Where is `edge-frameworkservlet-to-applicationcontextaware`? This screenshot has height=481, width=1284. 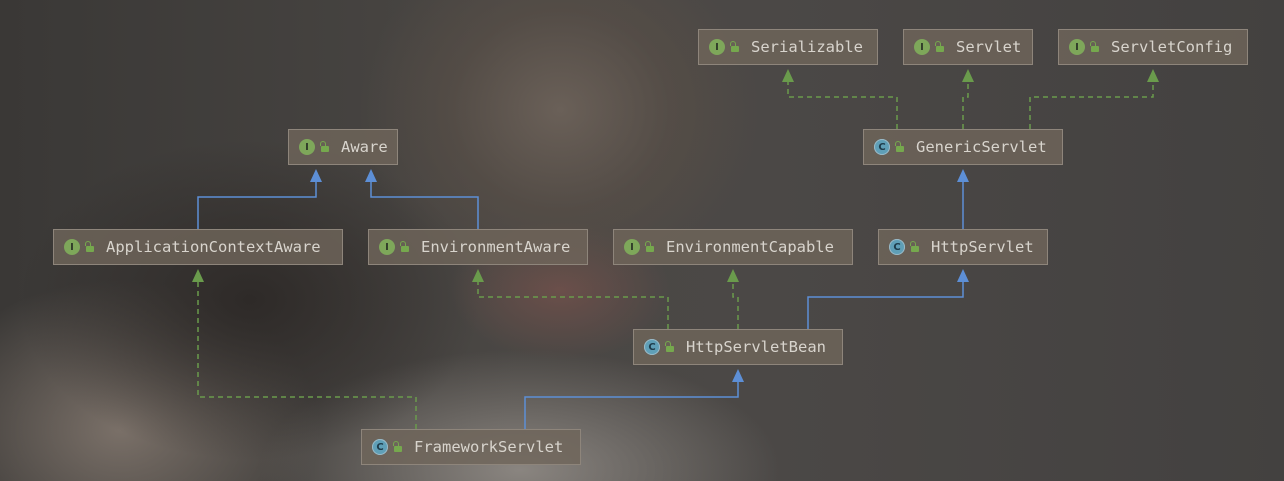 edge-frameworkservlet-to-applicationcontextaware is located at coordinates (304, 349).